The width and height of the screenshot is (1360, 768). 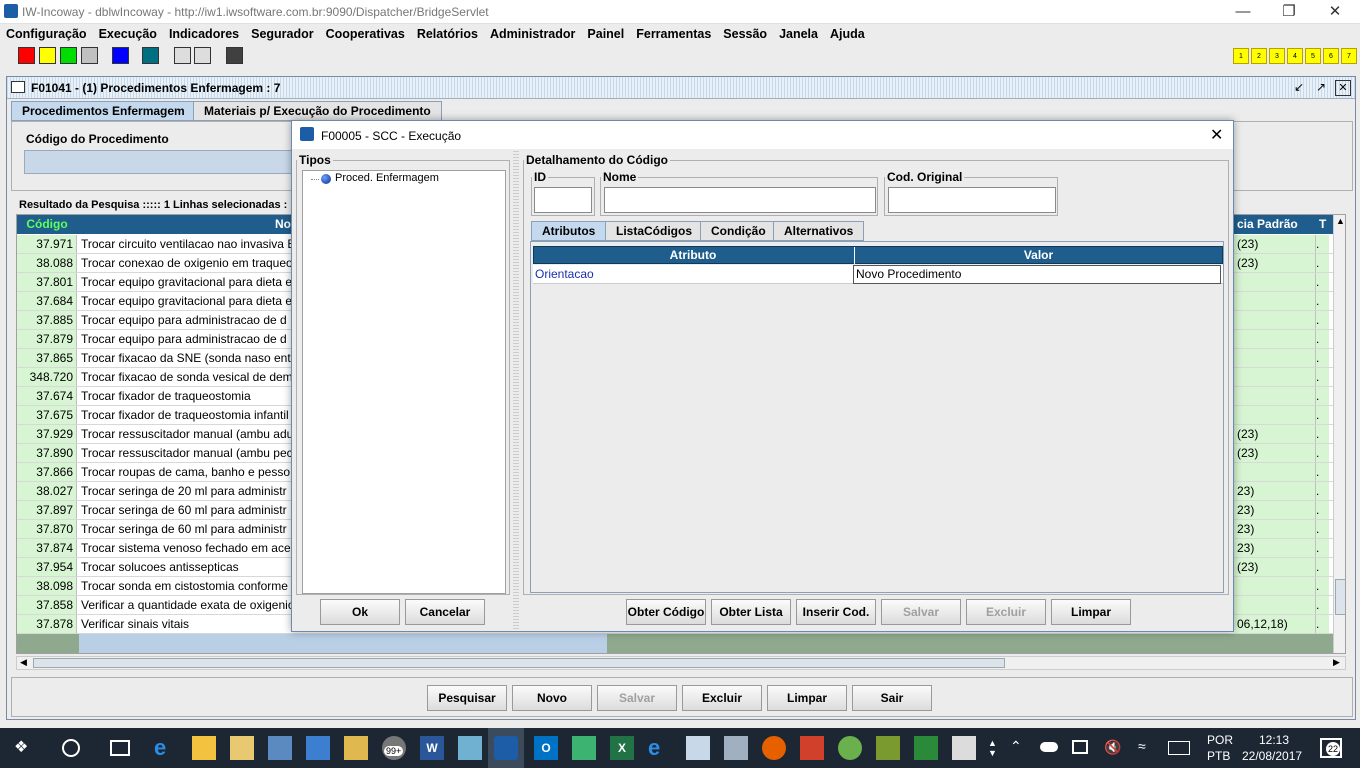 I want to click on excluir-button: Excluir, so click(x=722, y=698).